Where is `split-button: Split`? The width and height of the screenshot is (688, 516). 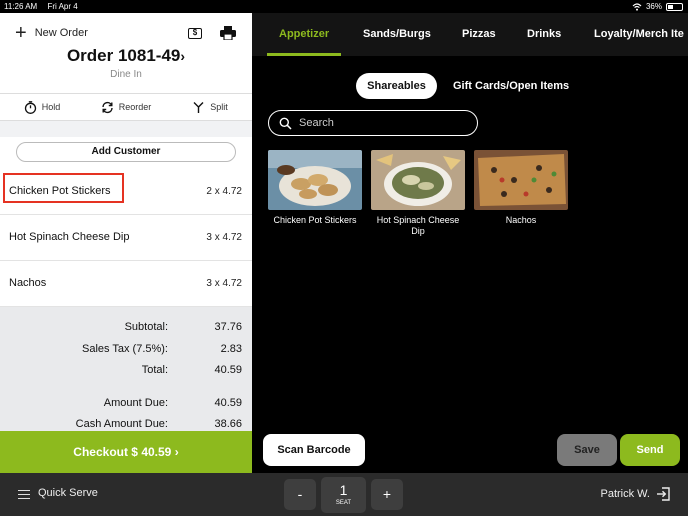 split-button: Split is located at coordinates (210, 107).